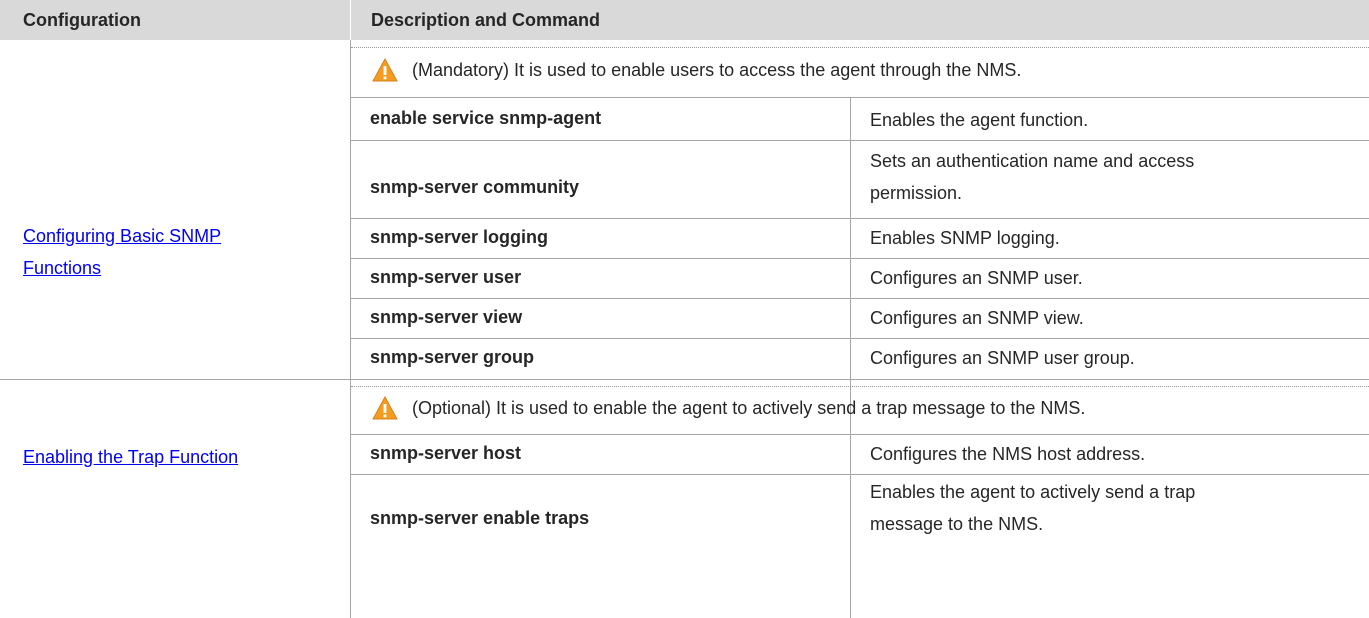  What do you see at coordinates (859, 20) in the screenshot?
I see `column-header-description: Description and Command` at bounding box center [859, 20].